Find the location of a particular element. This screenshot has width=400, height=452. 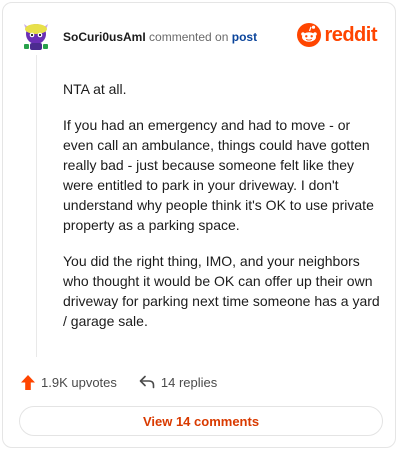

view-comments-button: View 14 comments is located at coordinates (201, 421).